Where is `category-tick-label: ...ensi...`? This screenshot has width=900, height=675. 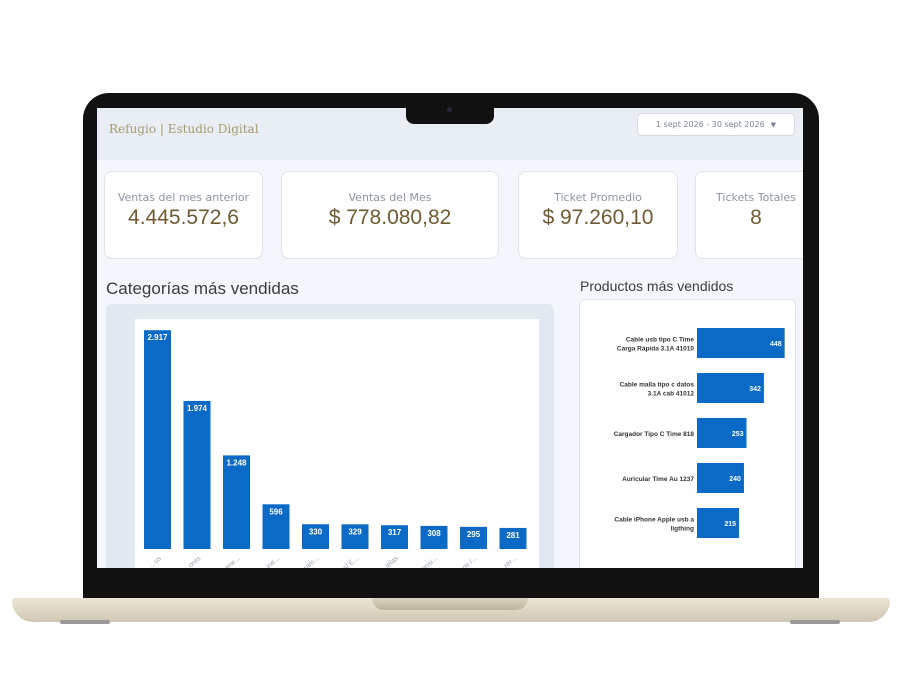
category-tick-label: ...ensi... is located at coordinates (427, 561).